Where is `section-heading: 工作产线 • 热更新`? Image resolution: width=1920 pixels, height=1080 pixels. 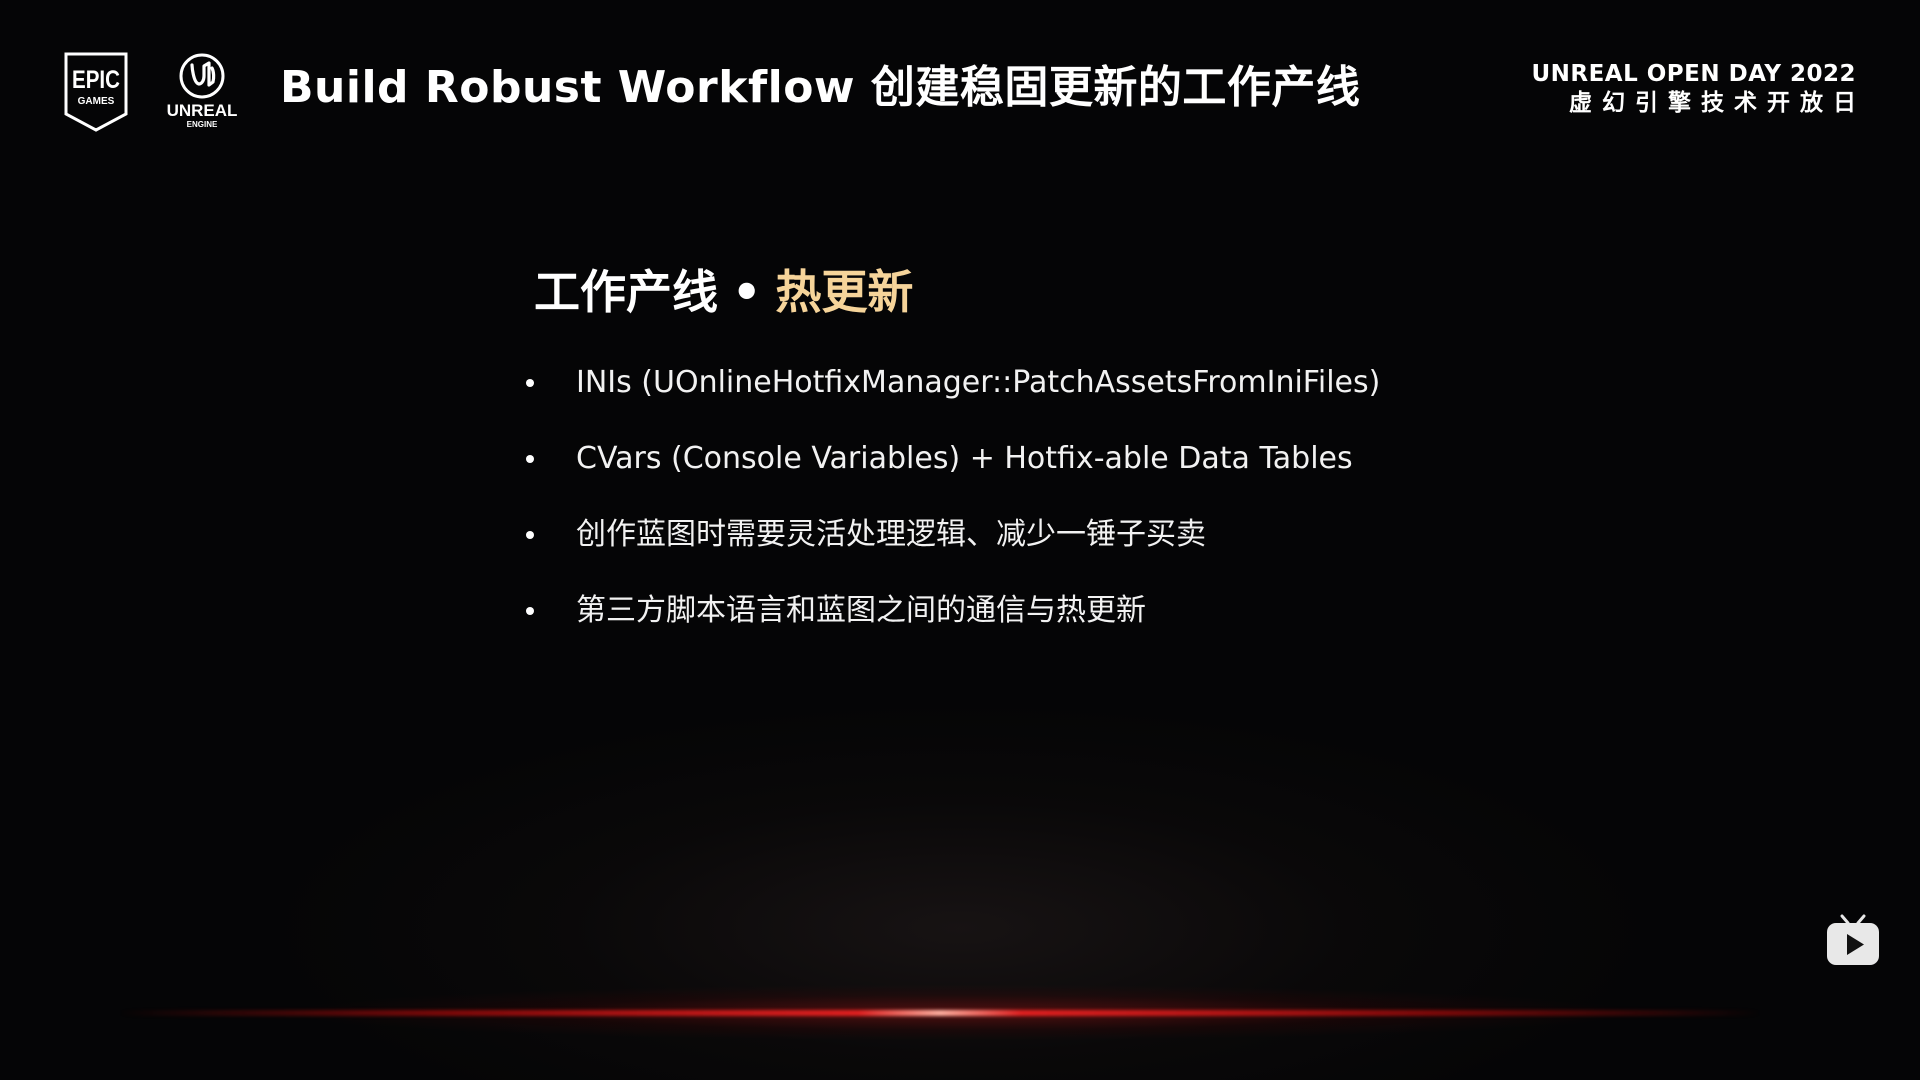
section-heading: 工作产线 • 热更新 is located at coordinates (723, 292).